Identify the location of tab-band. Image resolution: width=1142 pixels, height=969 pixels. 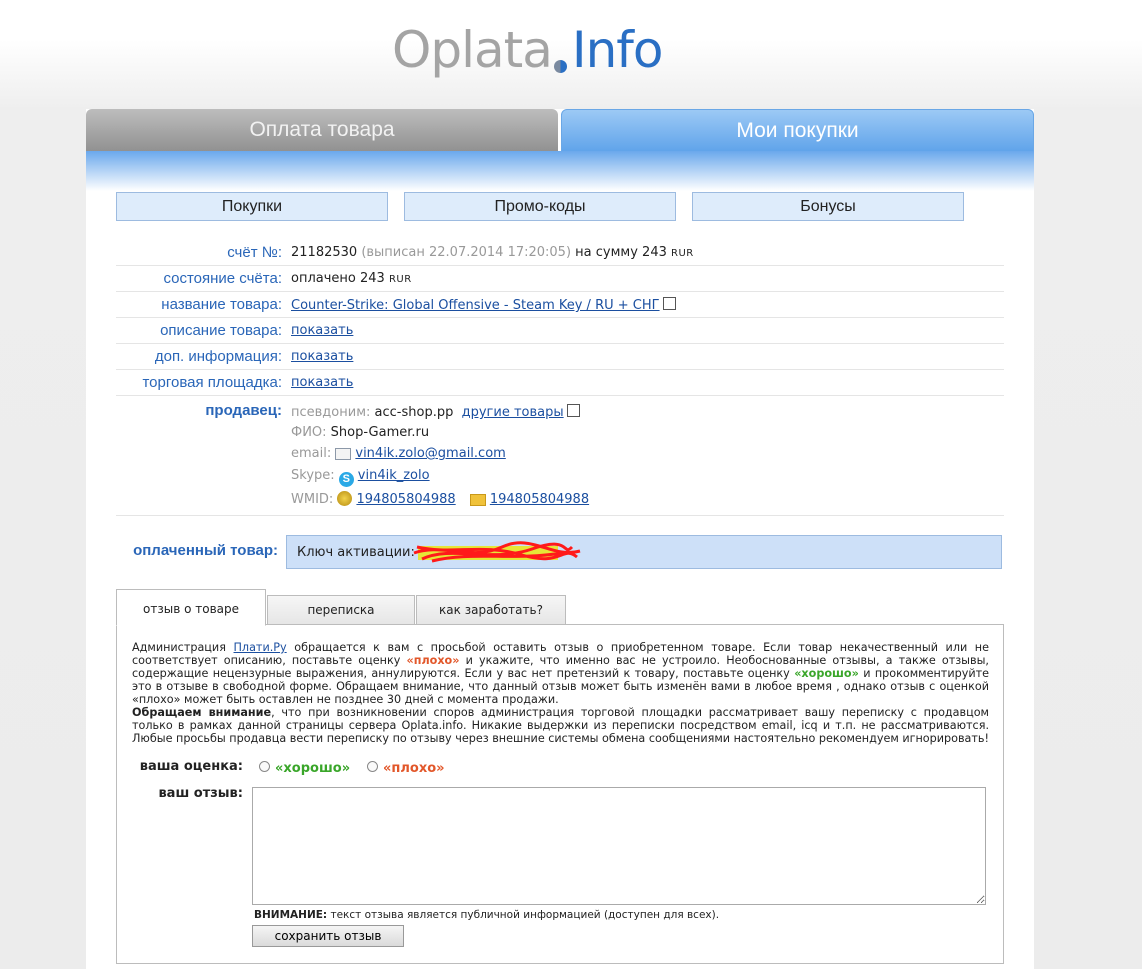
(560, 171).